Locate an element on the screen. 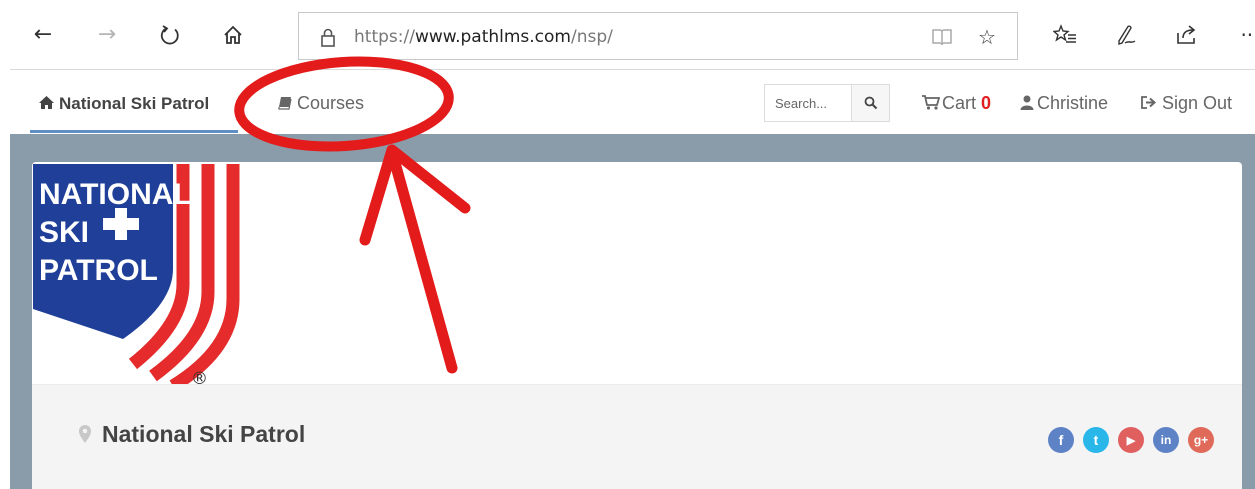 The image size is (1255, 489). forward-icon: → is located at coordinates (107, 35).